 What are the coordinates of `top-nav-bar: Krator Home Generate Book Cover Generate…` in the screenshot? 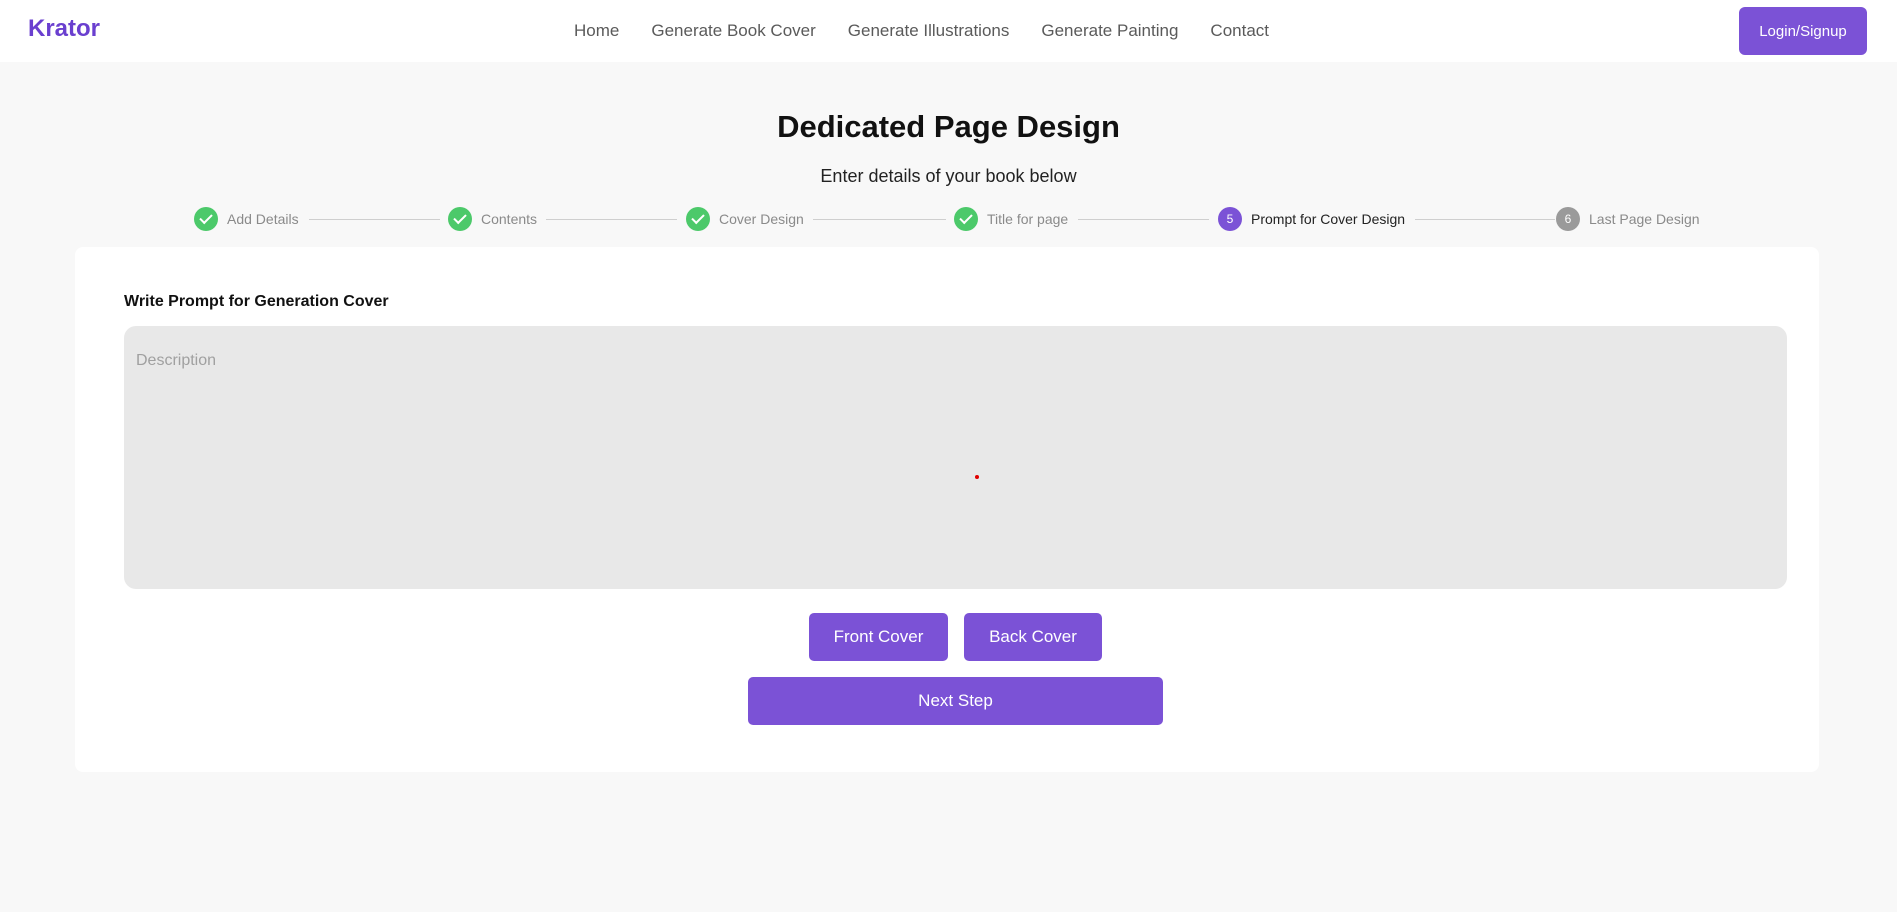 It's located at (948, 31).